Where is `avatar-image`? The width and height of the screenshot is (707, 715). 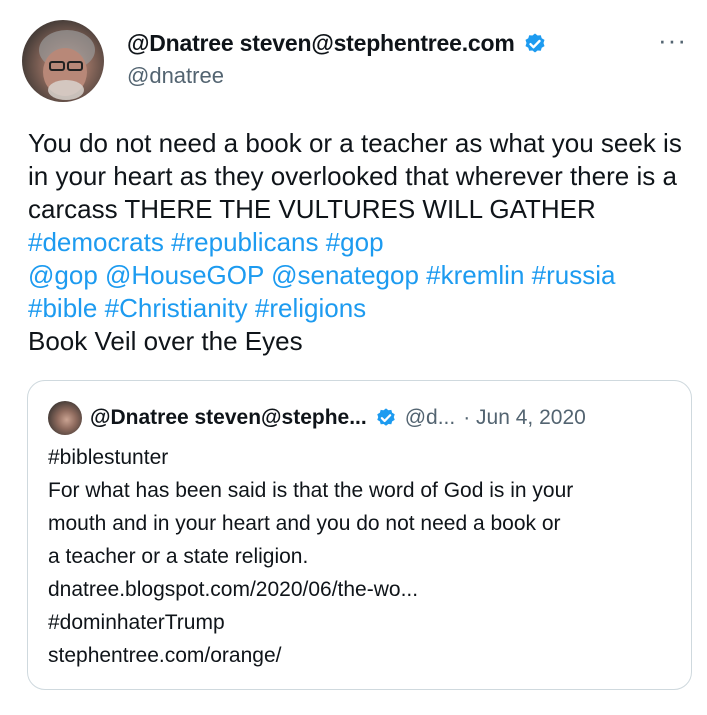
avatar-image is located at coordinates (67, 65).